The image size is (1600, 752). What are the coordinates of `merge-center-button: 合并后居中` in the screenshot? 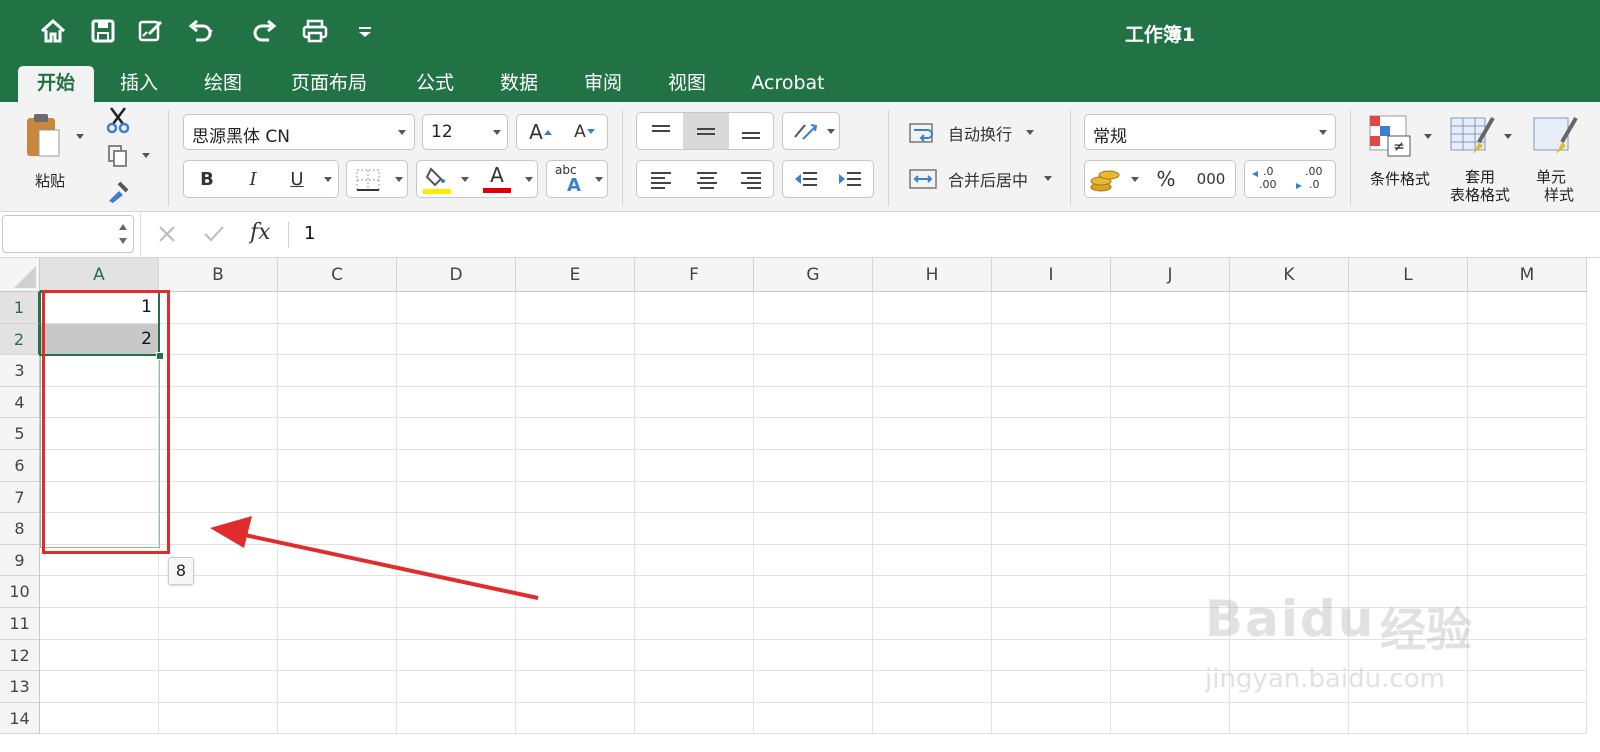 It's located at (983, 179).